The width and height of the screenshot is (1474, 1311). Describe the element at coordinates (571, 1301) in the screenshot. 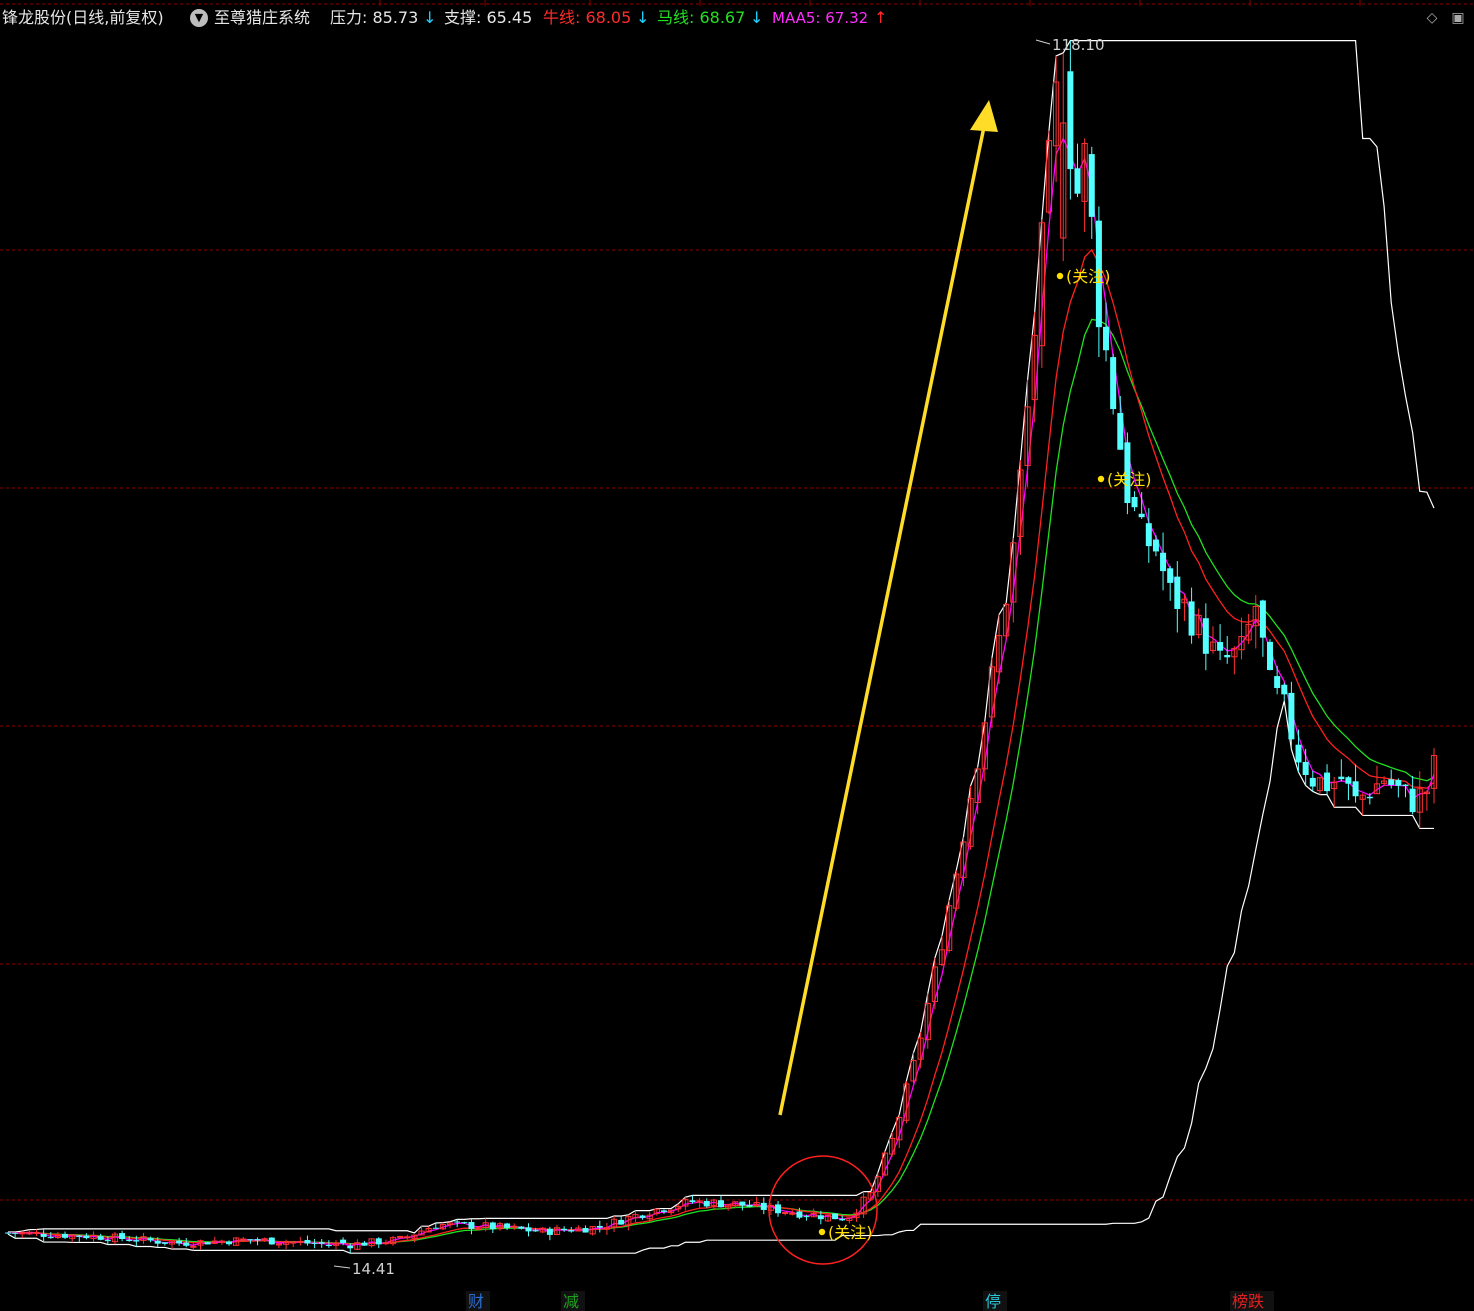

I see `event-marker-label: 减` at that location.